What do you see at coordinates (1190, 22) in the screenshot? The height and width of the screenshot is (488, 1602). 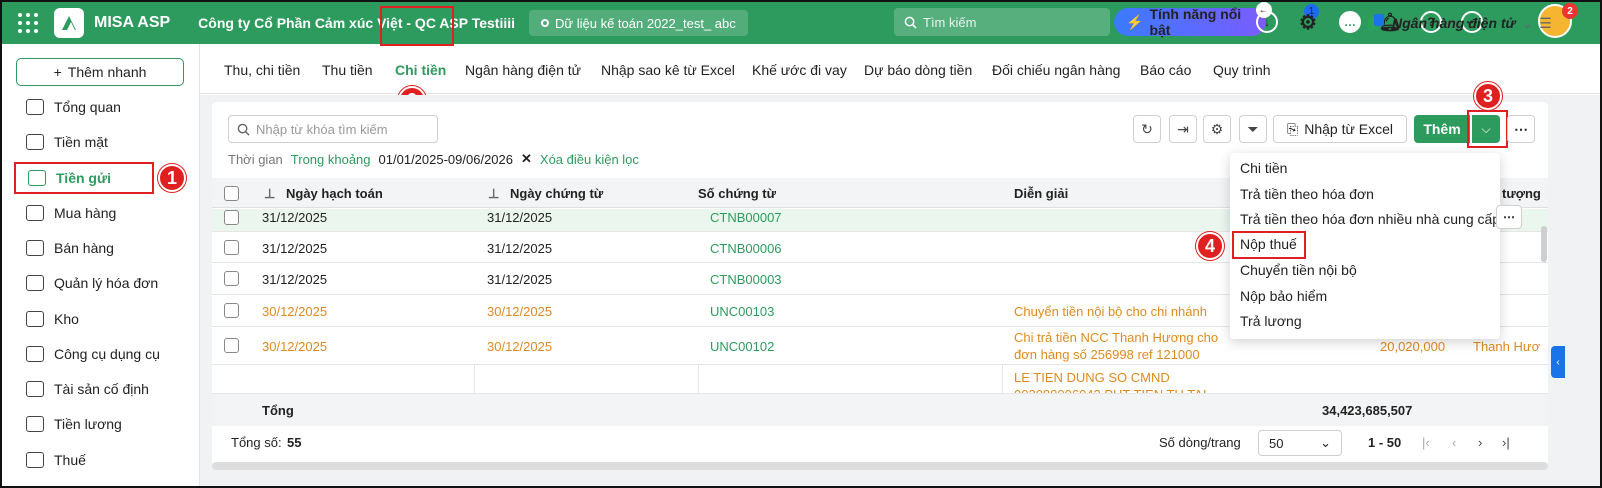 I see `featured-button: ⚡ Tính năng nổi bật` at bounding box center [1190, 22].